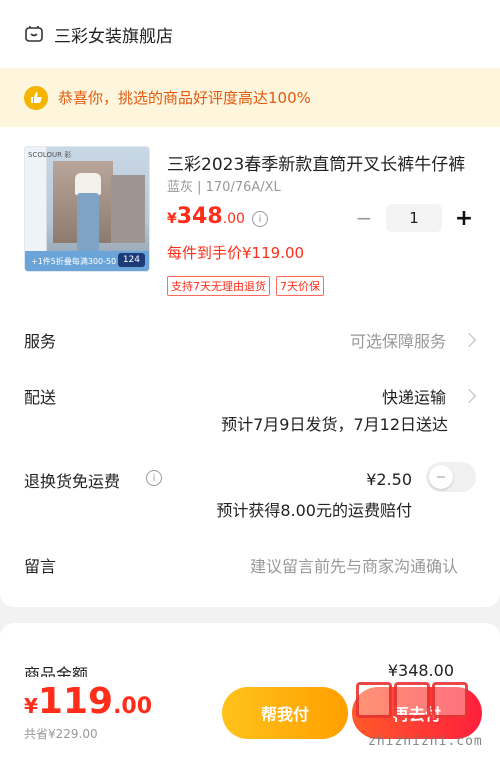  Describe the element at coordinates (334, 424) in the screenshot. I see `delivery-estimate: 预计7月9日发货，7月12日送达` at that location.